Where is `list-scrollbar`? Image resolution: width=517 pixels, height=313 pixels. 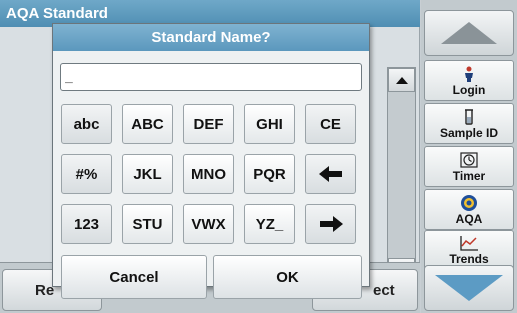
list-scrollbar is located at coordinates (401, 175).